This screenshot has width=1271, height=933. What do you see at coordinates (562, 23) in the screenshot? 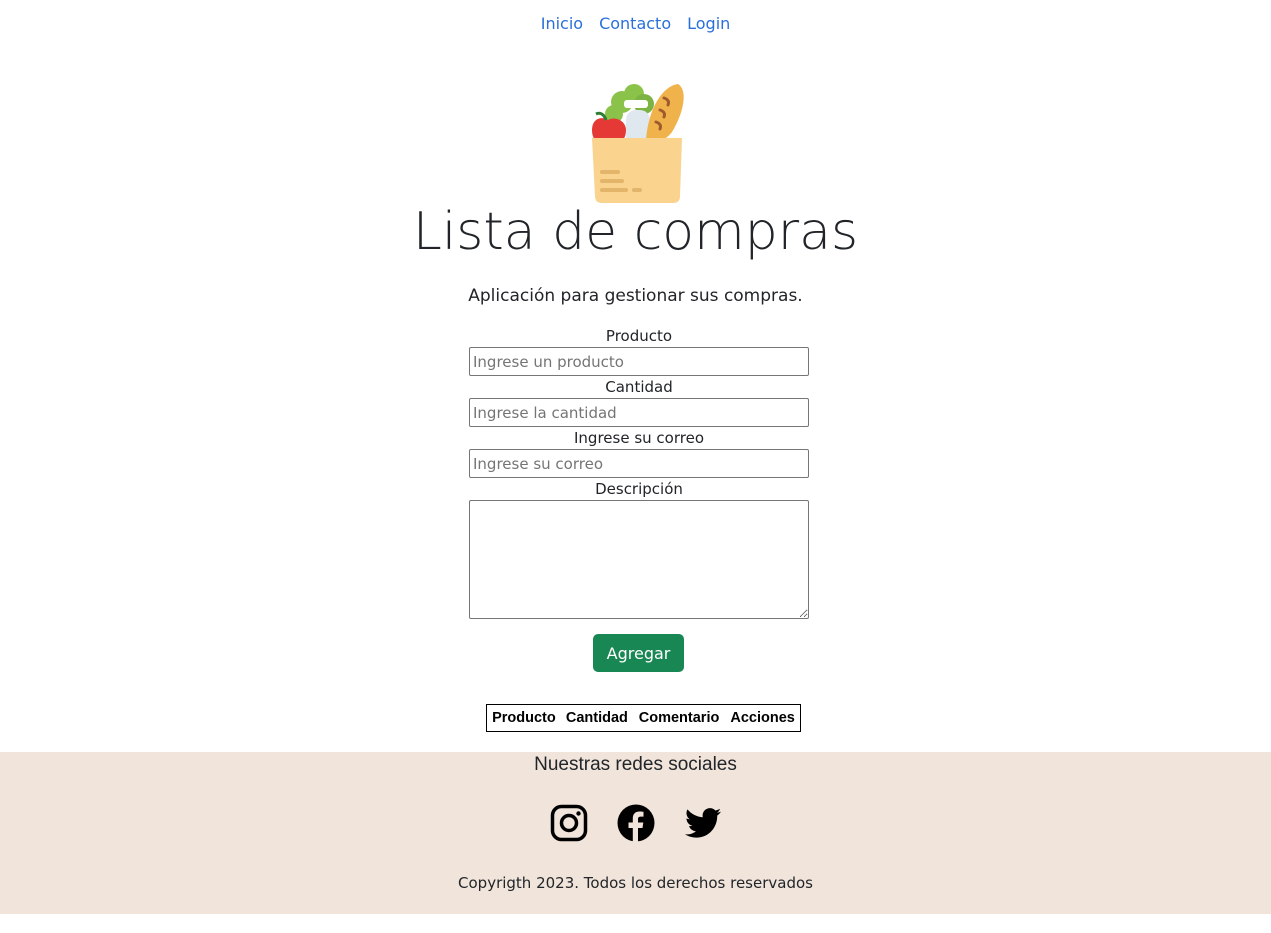
I see `nav-link-inicio: Inicio` at bounding box center [562, 23].